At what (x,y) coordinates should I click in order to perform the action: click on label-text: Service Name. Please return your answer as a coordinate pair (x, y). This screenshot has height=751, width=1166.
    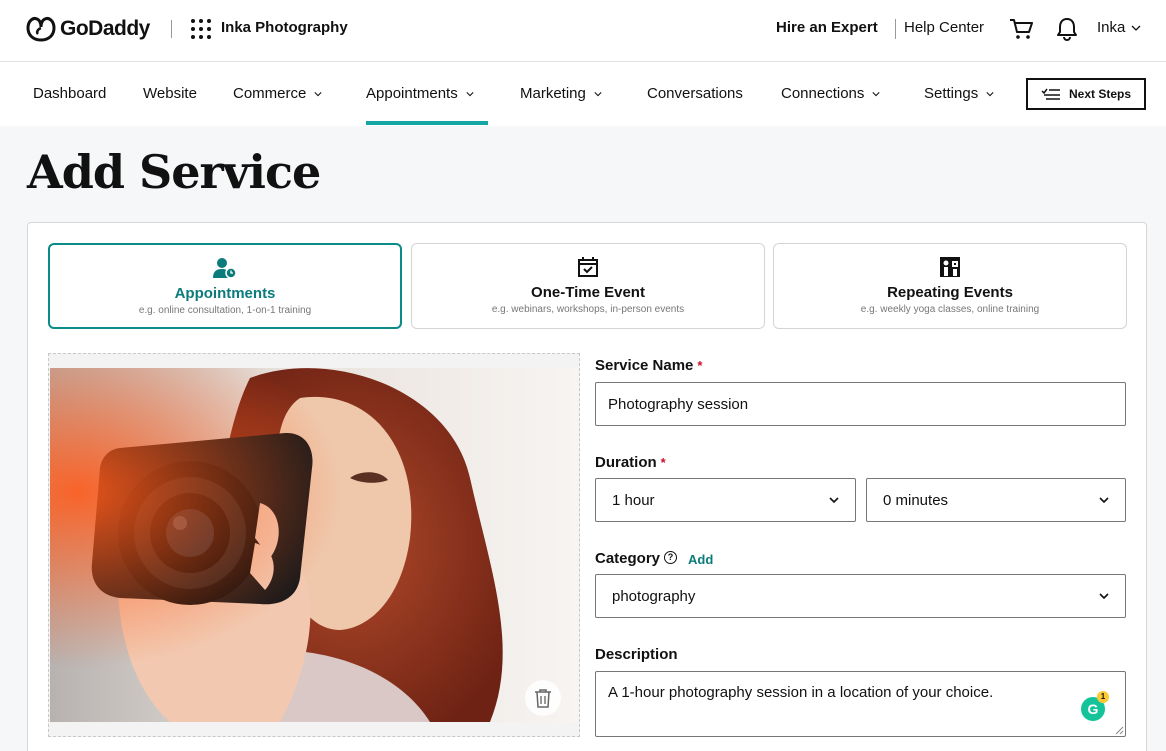
    Looking at the image, I should click on (644, 365).